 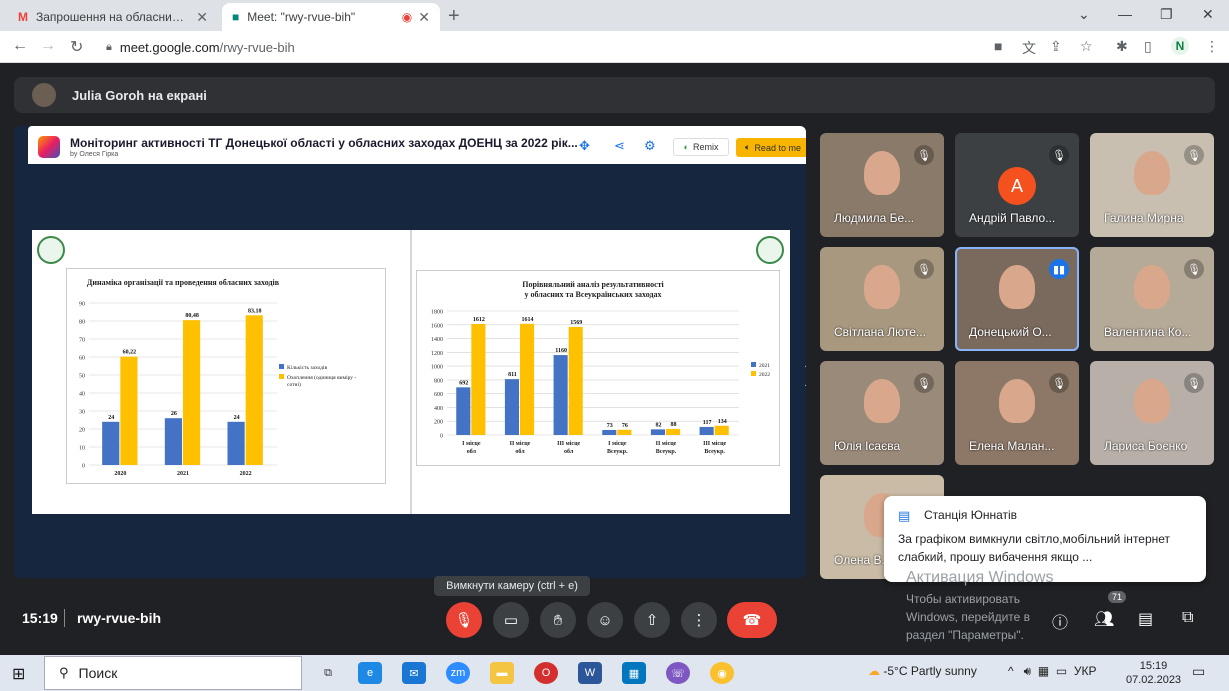 What do you see at coordinates (678, 673) in the screenshot?
I see `viber-icon: ☏` at bounding box center [678, 673].